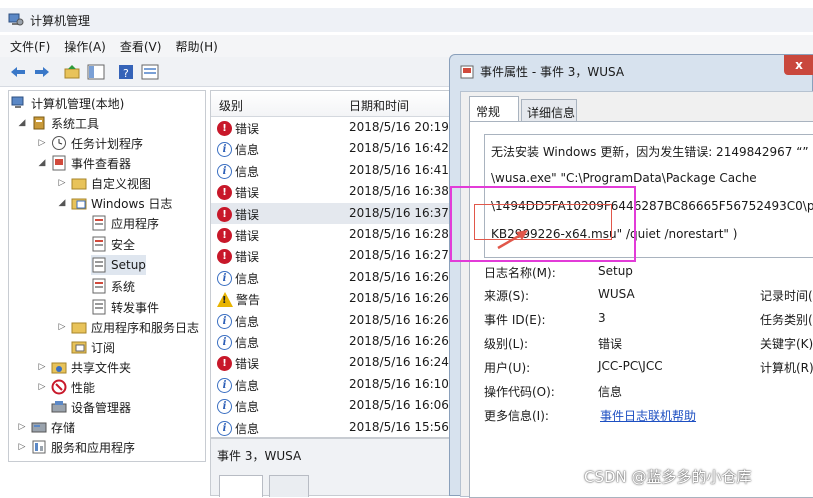 The height and width of the screenshot is (498, 813). What do you see at coordinates (519, 392) in the screenshot?
I see `opcode-label: 操作代码(O):` at bounding box center [519, 392].